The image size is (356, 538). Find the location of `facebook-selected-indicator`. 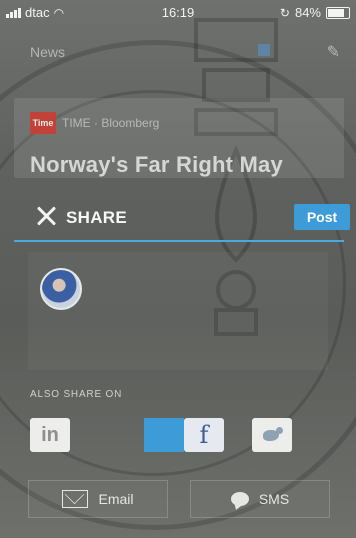

facebook-selected-indicator is located at coordinates (164, 435).